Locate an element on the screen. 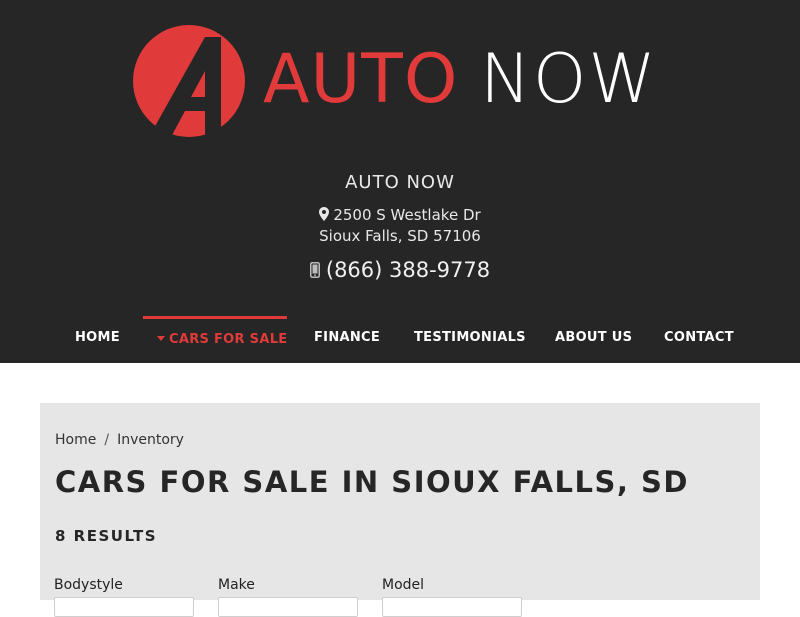 This screenshot has height=617, width=800. filter-bodystyle: Bodystyle is located at coordinates (124, 597).